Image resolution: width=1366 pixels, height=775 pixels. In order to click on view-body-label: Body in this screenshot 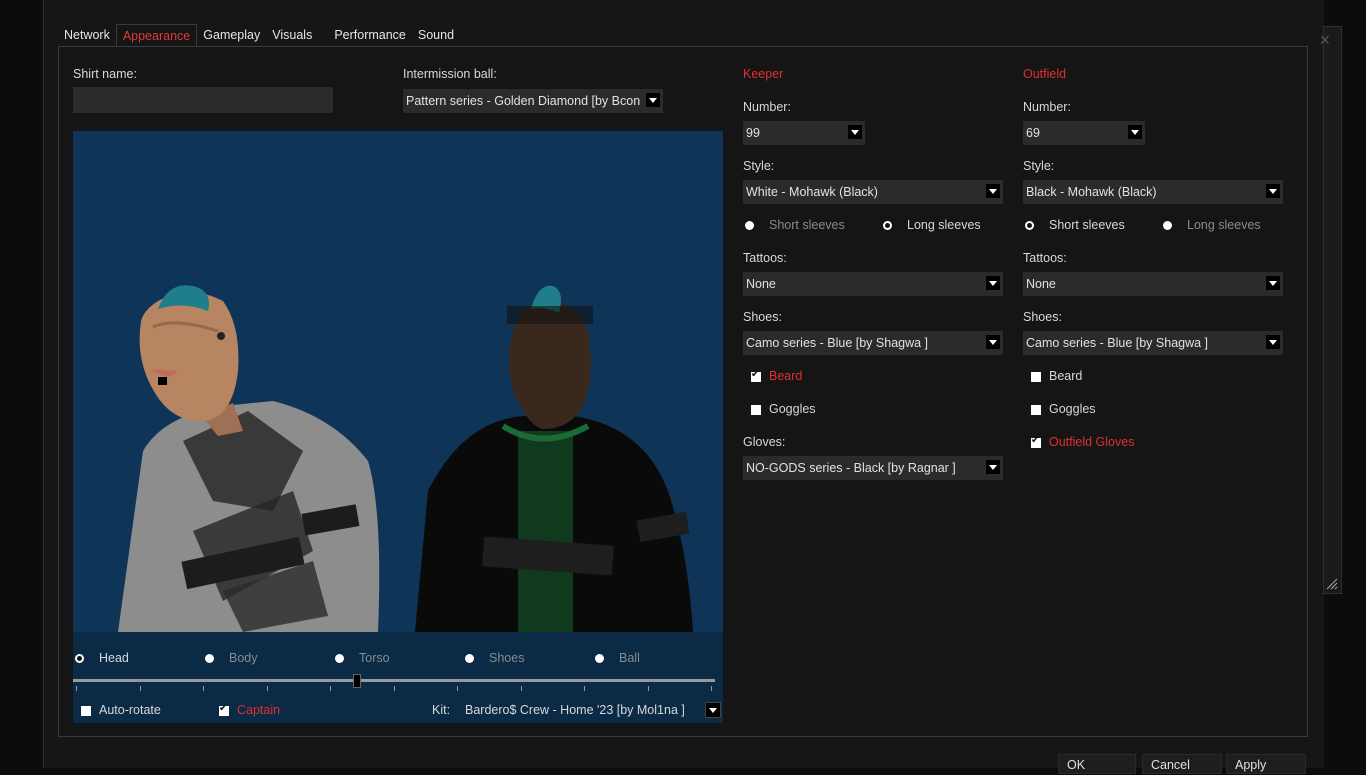, I will do `click(243, 658)`.